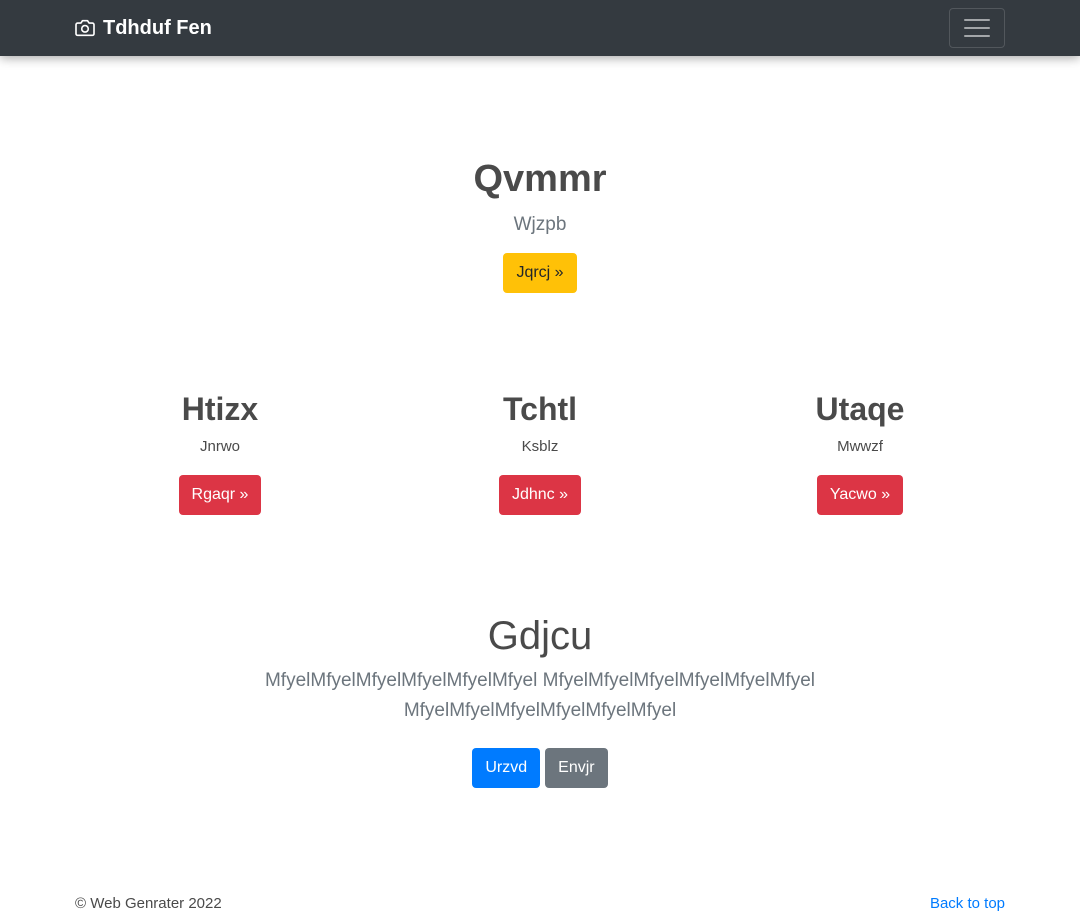 This screenshot has width=1080, height=914. I want to click on feature-column: Utaqe Mwwzf Yacwo », so click(860, 452).